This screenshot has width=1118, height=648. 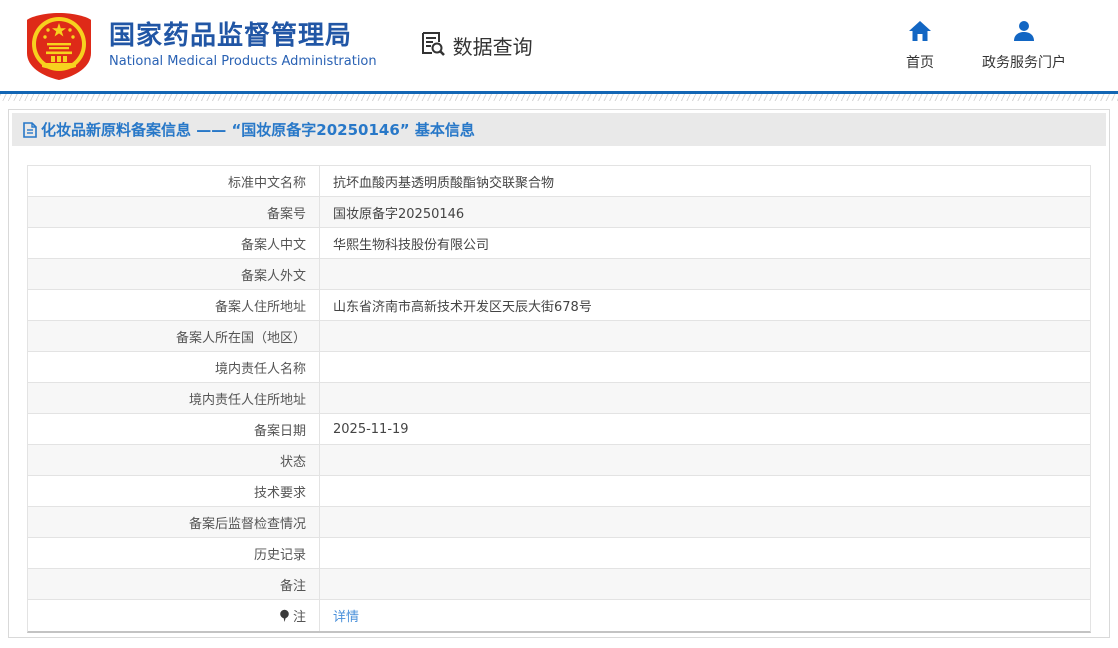 I want to click on row-label: 标准中文名称, so click(x=174, y=181).